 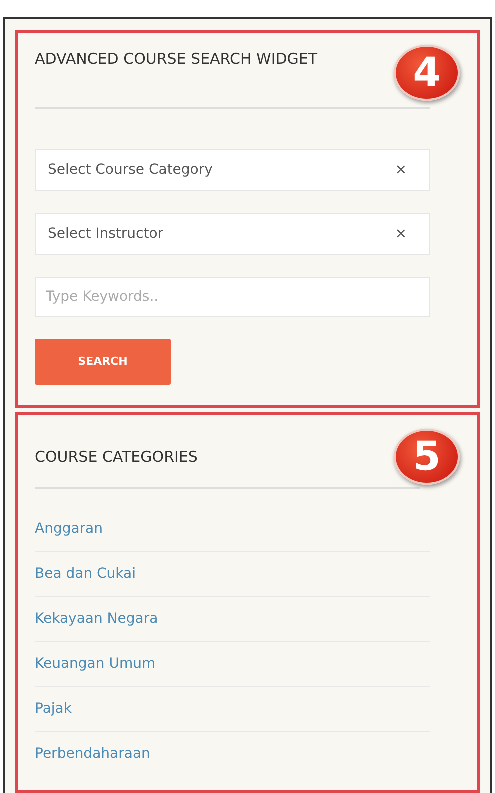 What do you see at coordinates (427, 457) in the screenshot?
I see `number-badge: 5` at bounding box center [427, 457].